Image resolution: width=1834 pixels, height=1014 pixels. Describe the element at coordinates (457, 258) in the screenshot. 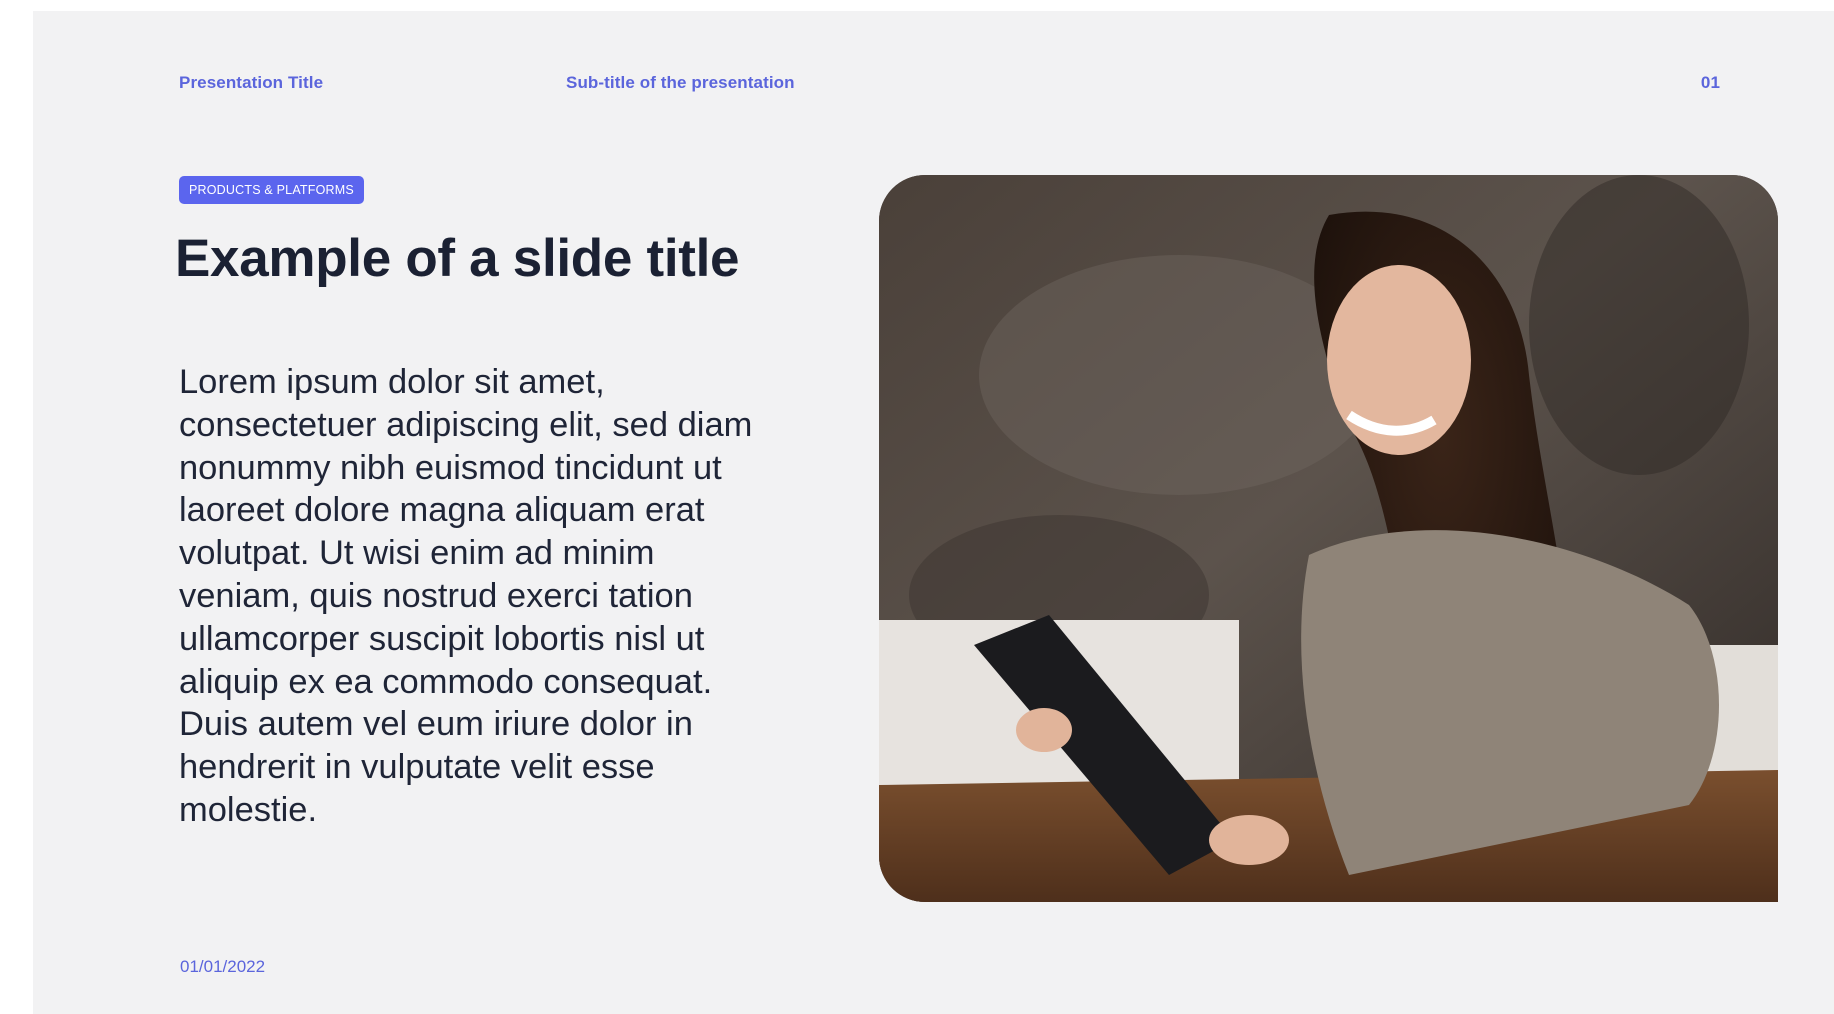

I see `slide-title: Example of a slide title` at that location.